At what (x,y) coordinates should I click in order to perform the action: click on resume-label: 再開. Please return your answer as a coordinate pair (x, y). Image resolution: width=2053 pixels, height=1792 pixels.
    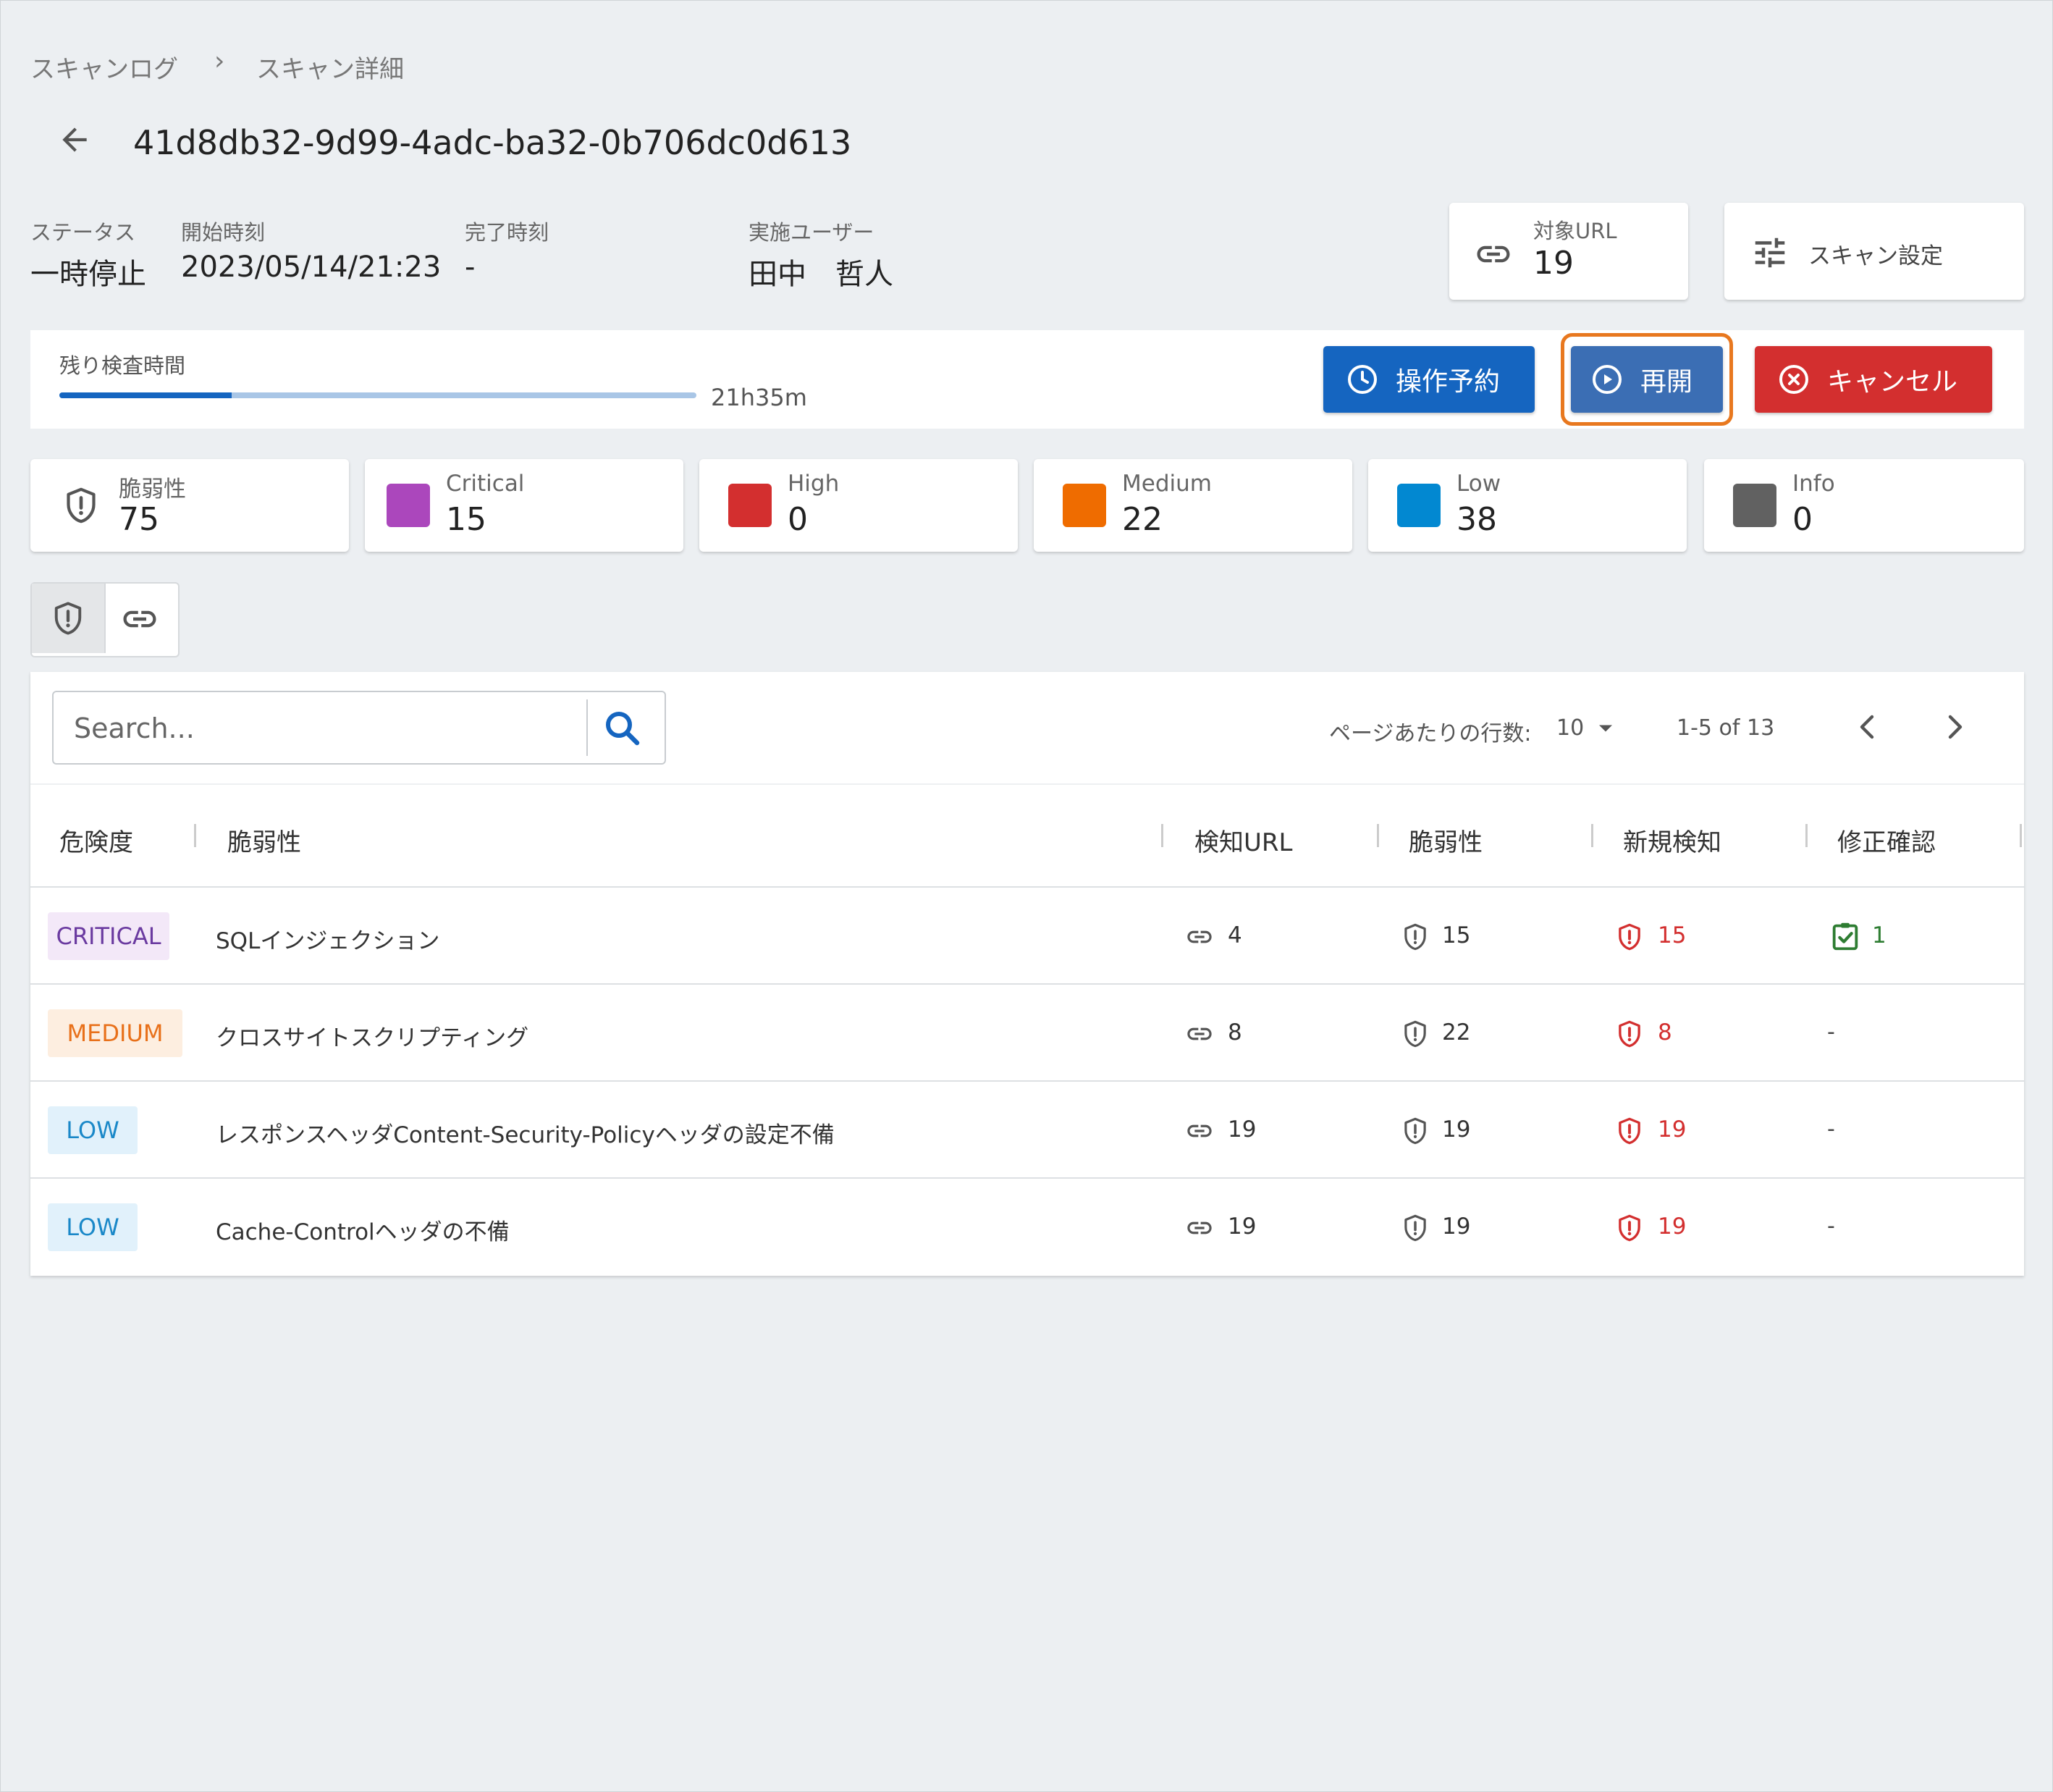
    Looking at the image, I should click on (1667, 382).